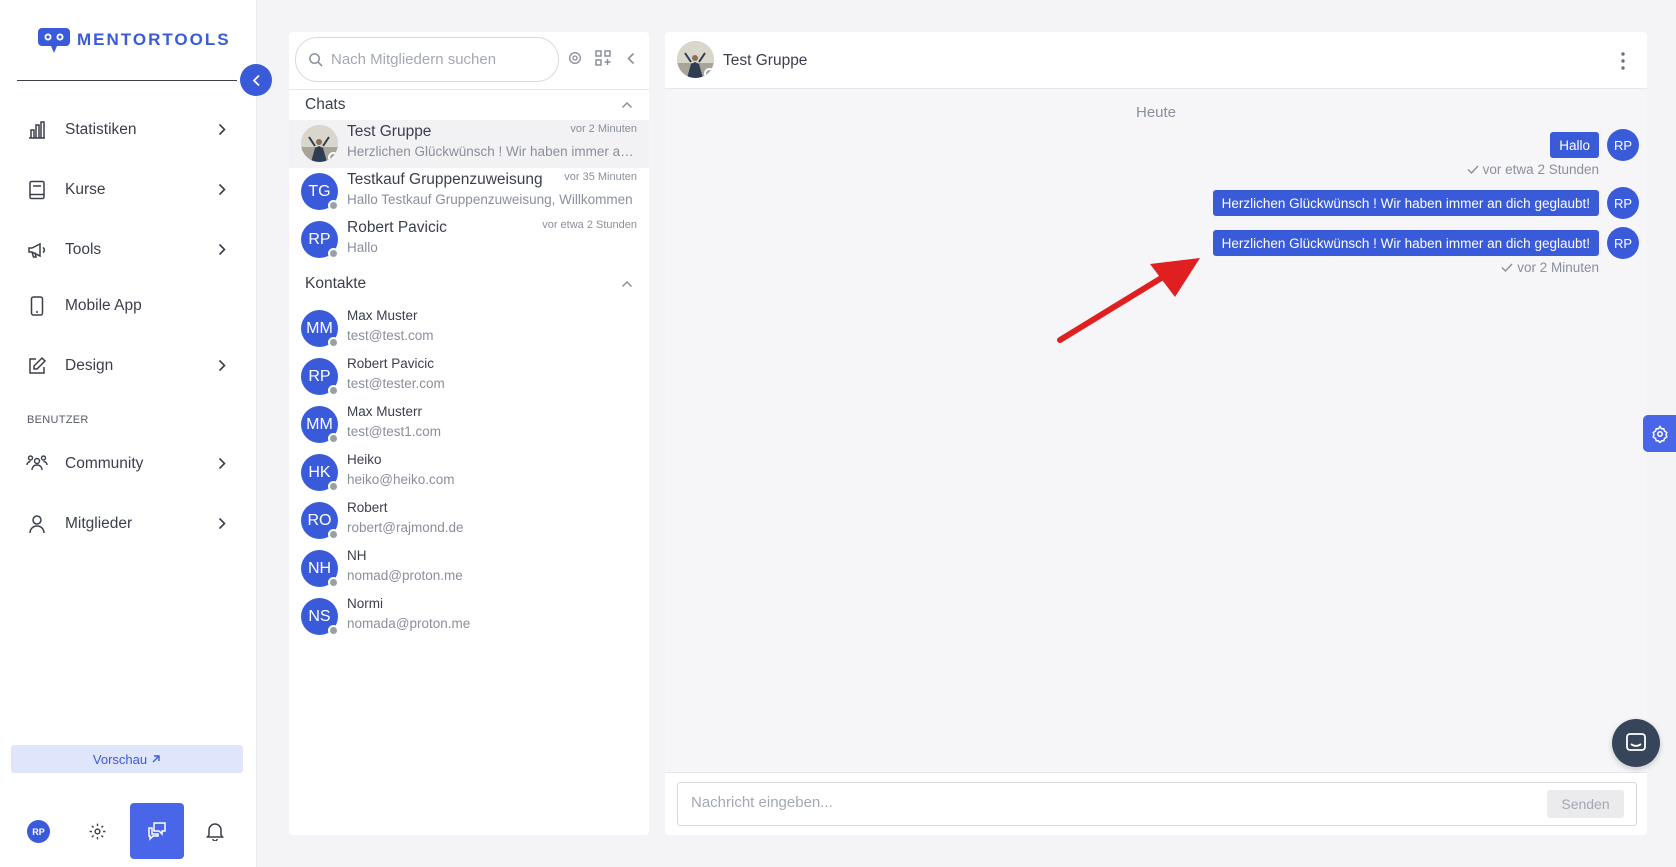  Describe the element at coordinates (362, 247) in the screenshot. I see `chat-preview: Hallo` at that location.